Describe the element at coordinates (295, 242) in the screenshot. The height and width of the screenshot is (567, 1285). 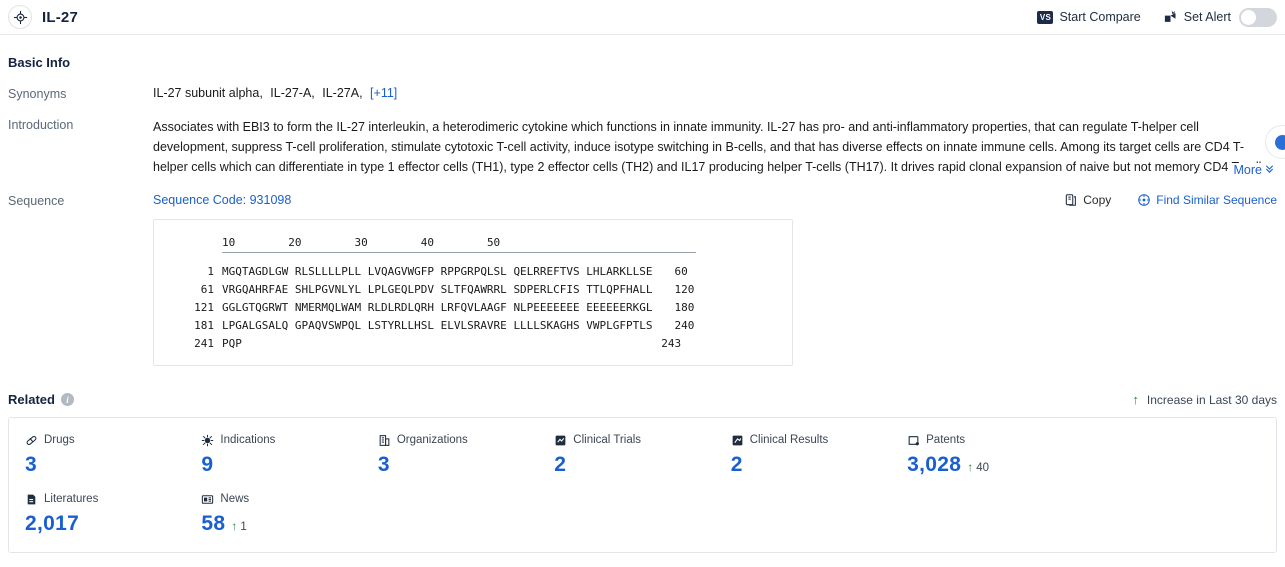
I see `ruler-tick: 20` at that location.